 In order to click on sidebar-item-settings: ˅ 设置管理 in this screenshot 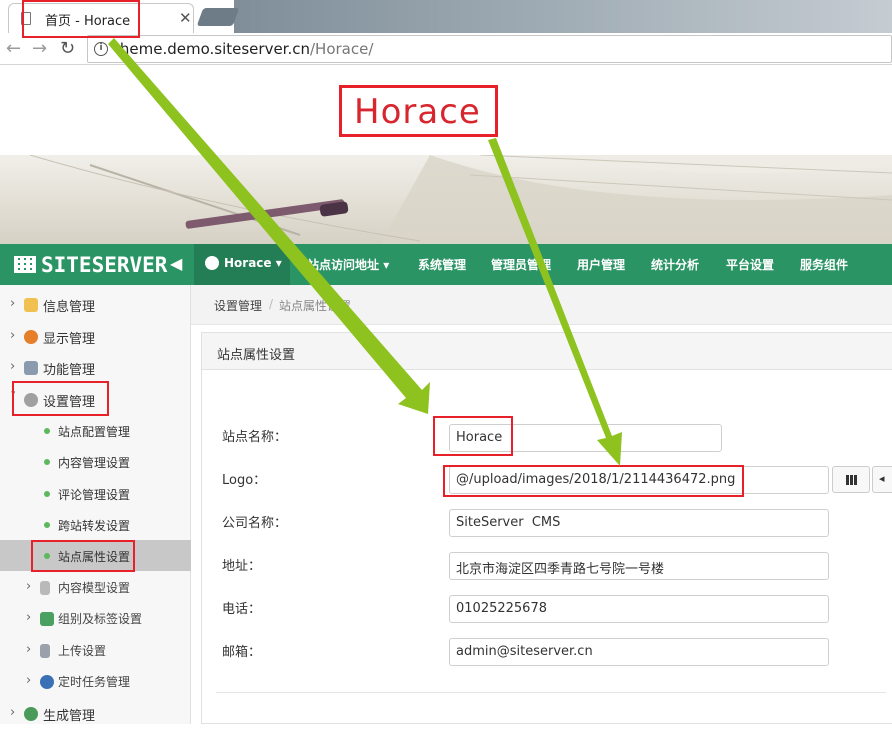, I will do `click(95, 399)`.